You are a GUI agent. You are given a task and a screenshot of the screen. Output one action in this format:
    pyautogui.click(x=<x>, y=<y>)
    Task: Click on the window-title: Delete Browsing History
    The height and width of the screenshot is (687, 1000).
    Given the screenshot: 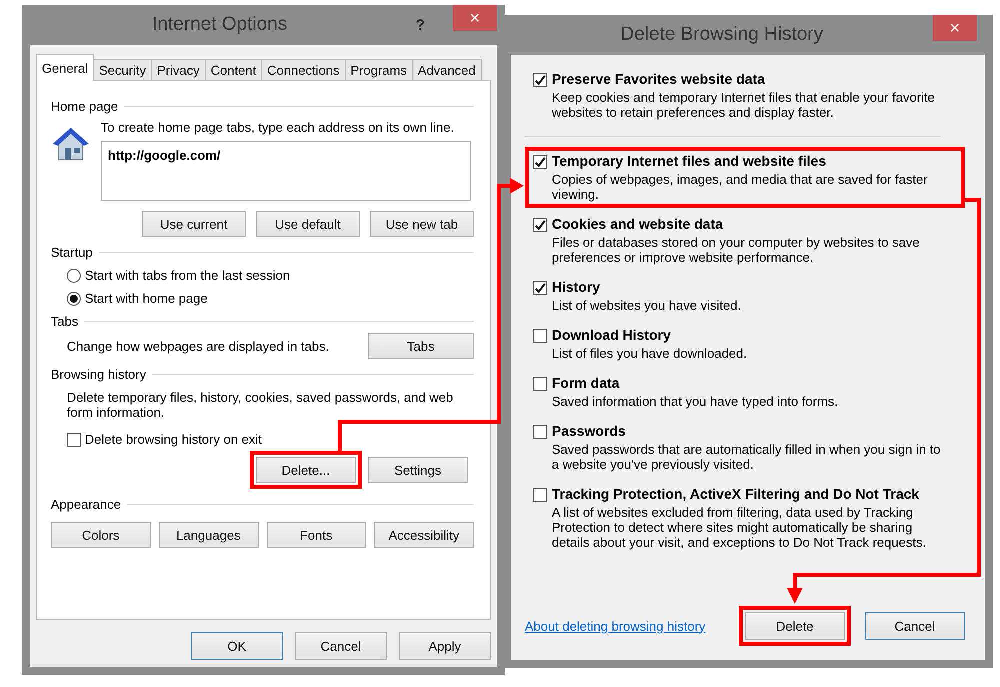 What is the action you would take?
    pyautogui.click(x=722, y=35)
    